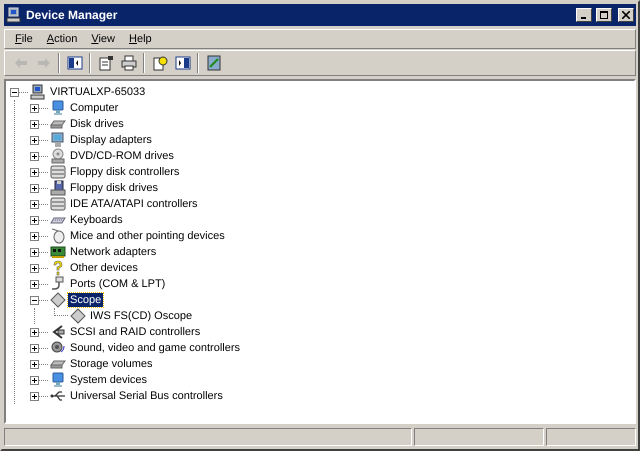  I want to click on tree-item: Storage volumes, so click(111, 364).